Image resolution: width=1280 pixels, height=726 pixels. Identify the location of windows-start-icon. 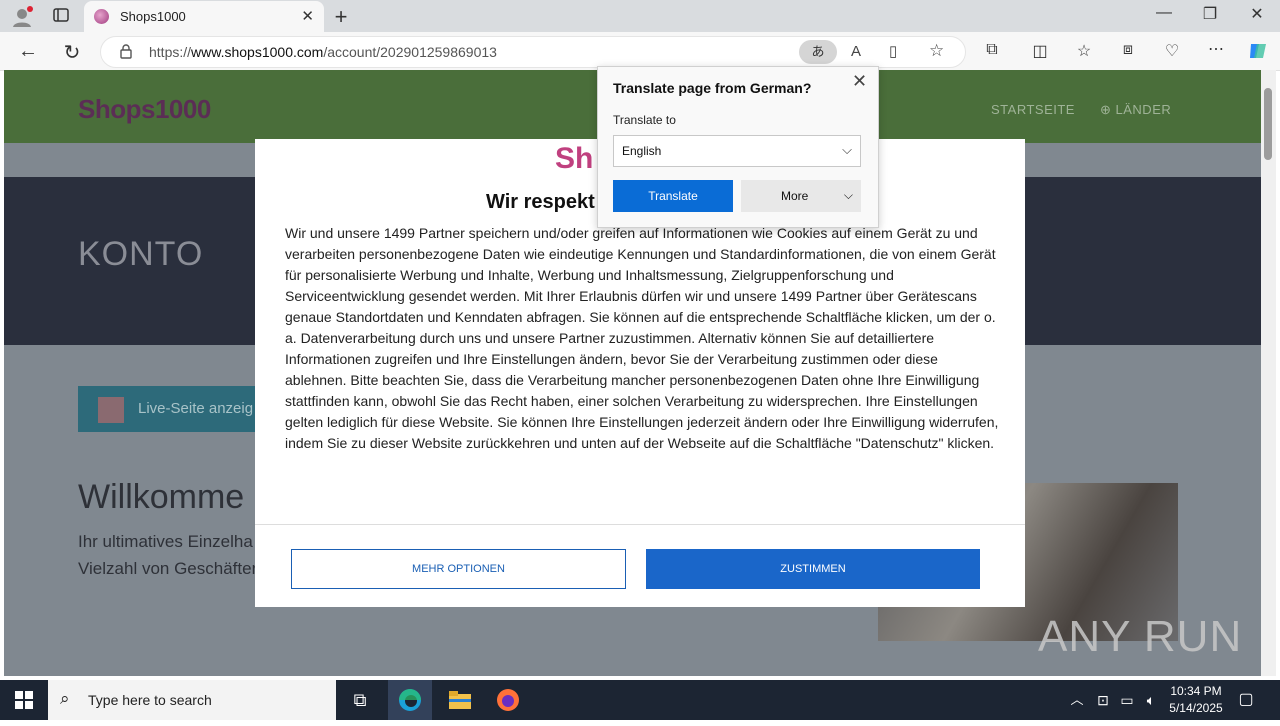
(24, 700).